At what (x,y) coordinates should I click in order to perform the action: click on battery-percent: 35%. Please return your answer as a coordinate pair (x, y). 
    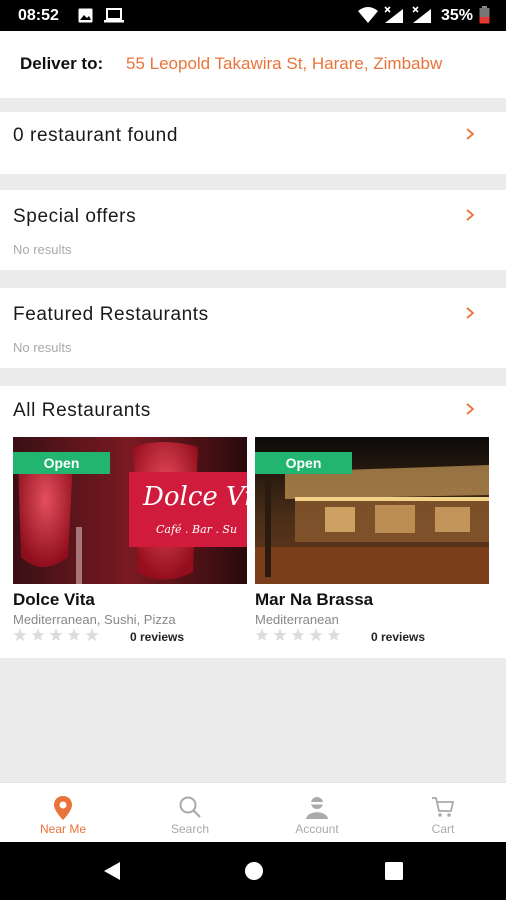
    Looking at the image, I should click on (457, 15).